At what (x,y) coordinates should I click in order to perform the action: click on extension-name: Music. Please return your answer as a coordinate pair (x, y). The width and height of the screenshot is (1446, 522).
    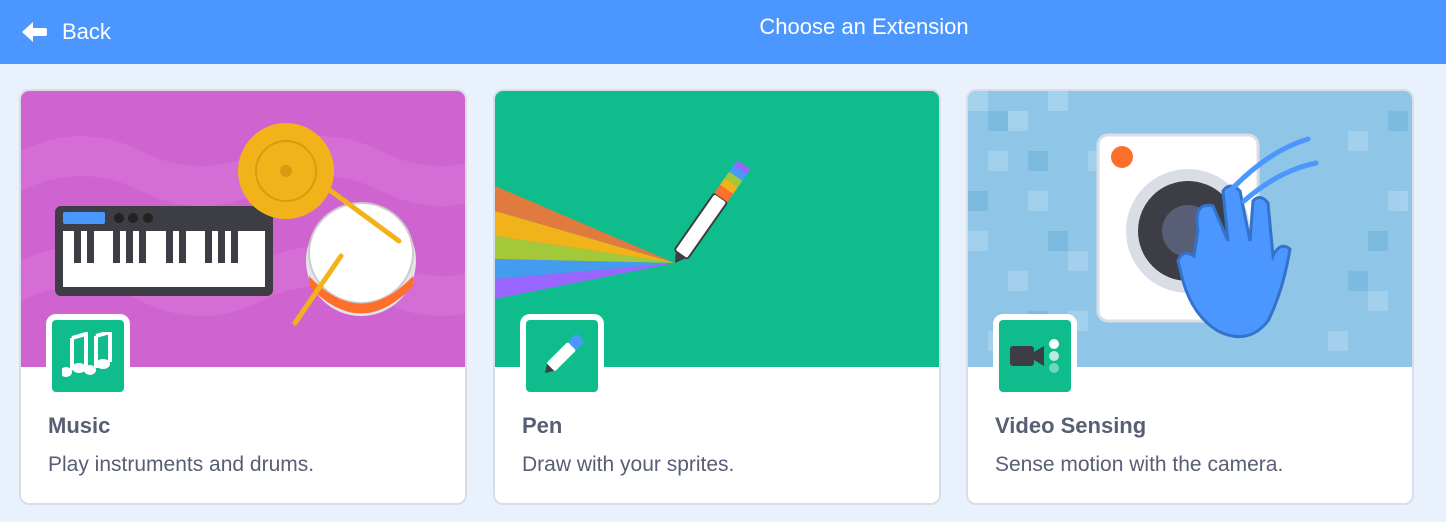
    Looking at the image, I should click on (79, 425).